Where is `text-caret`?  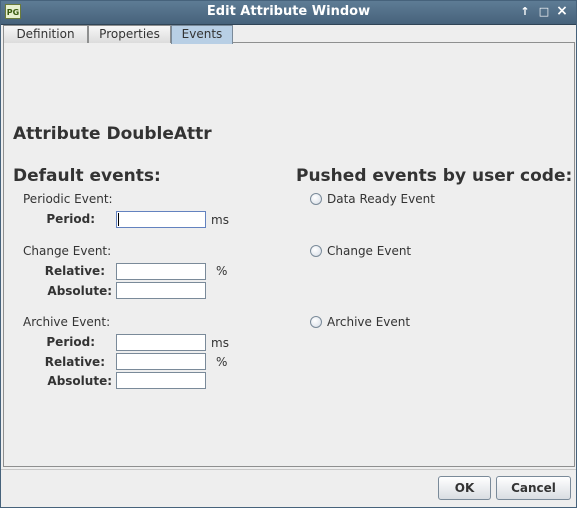
text-caret is located at coordinates (118, 219).